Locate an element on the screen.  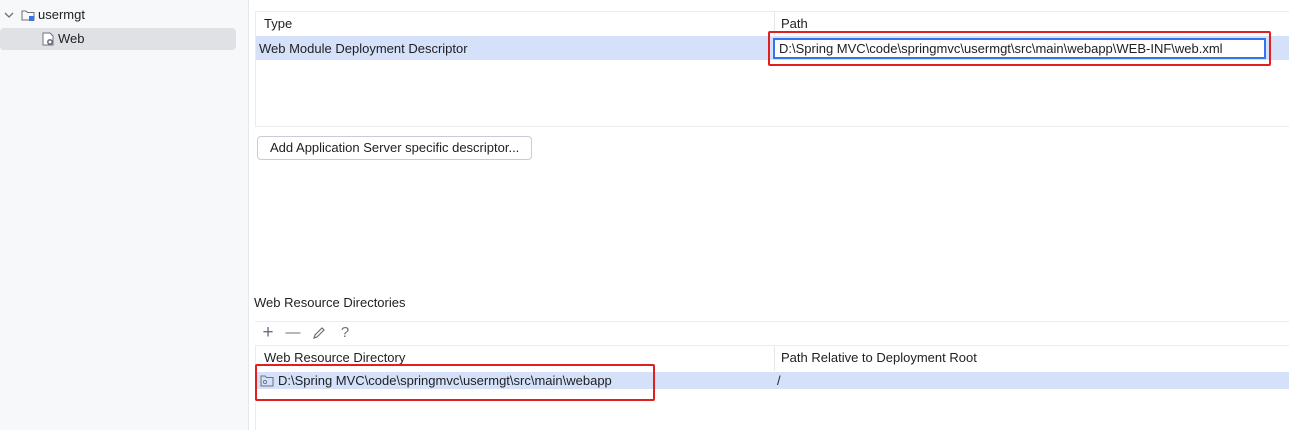
descriptor-type-cell: Web Module Deployment Descriptor is located at coordinates (363, 48).